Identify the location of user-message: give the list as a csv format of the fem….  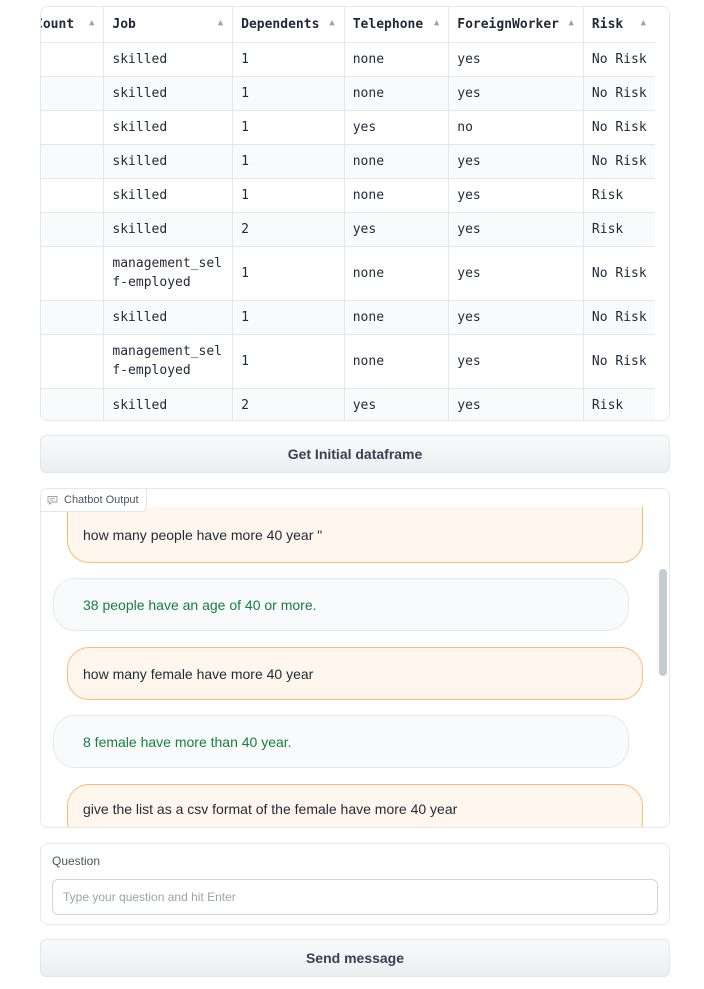
(355, 805).